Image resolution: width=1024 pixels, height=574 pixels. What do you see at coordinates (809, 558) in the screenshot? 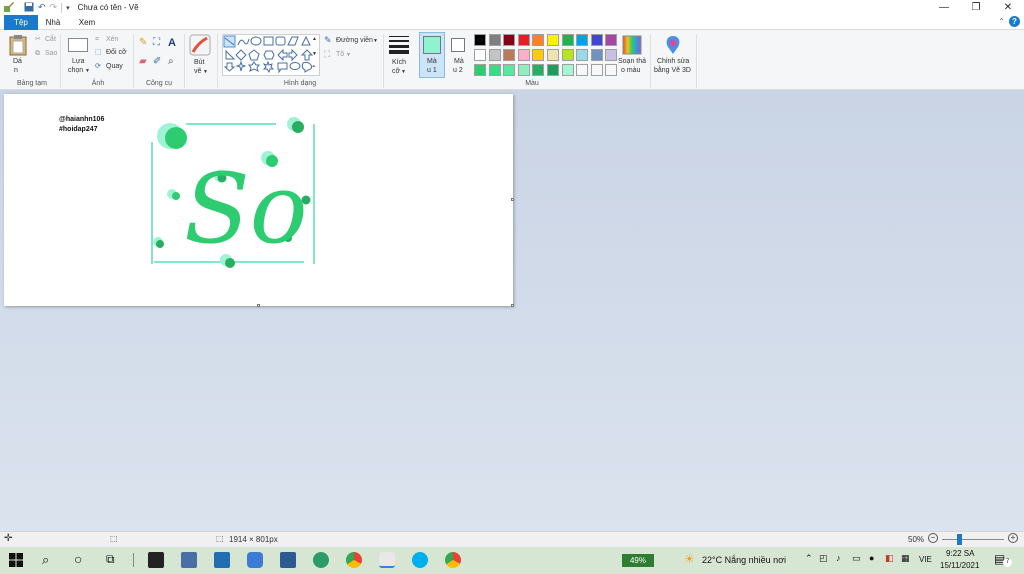
I see `show-hidden-icons: ⌃` at bounding box center [809, 558].